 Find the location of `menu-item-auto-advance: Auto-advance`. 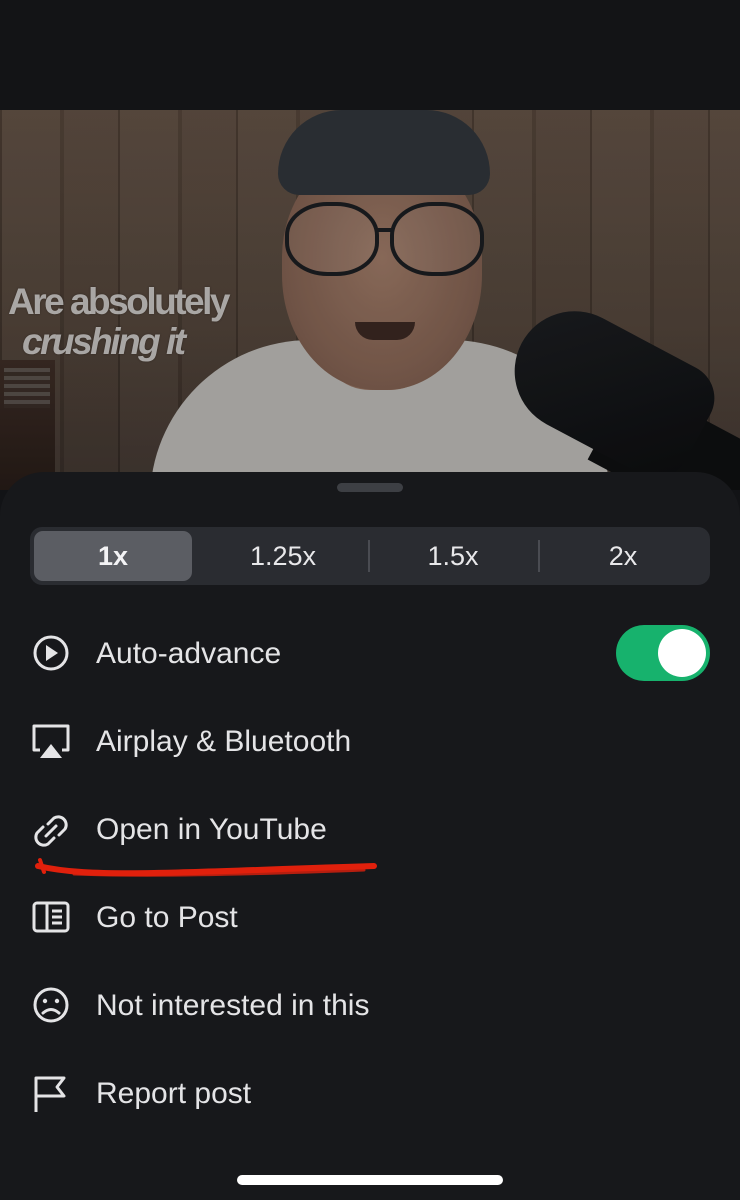

menu-item-auto-advance: Auto-advance is located at coordinates (370, 652).